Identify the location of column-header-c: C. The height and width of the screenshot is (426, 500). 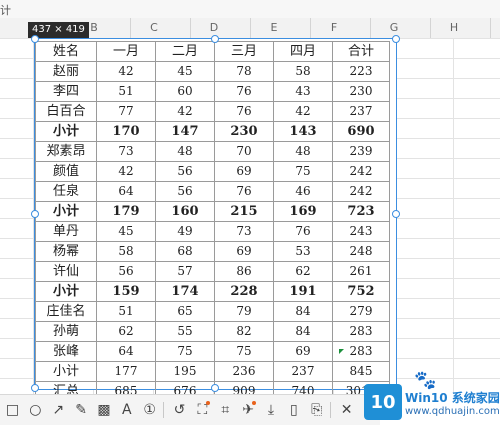
(154, 28).